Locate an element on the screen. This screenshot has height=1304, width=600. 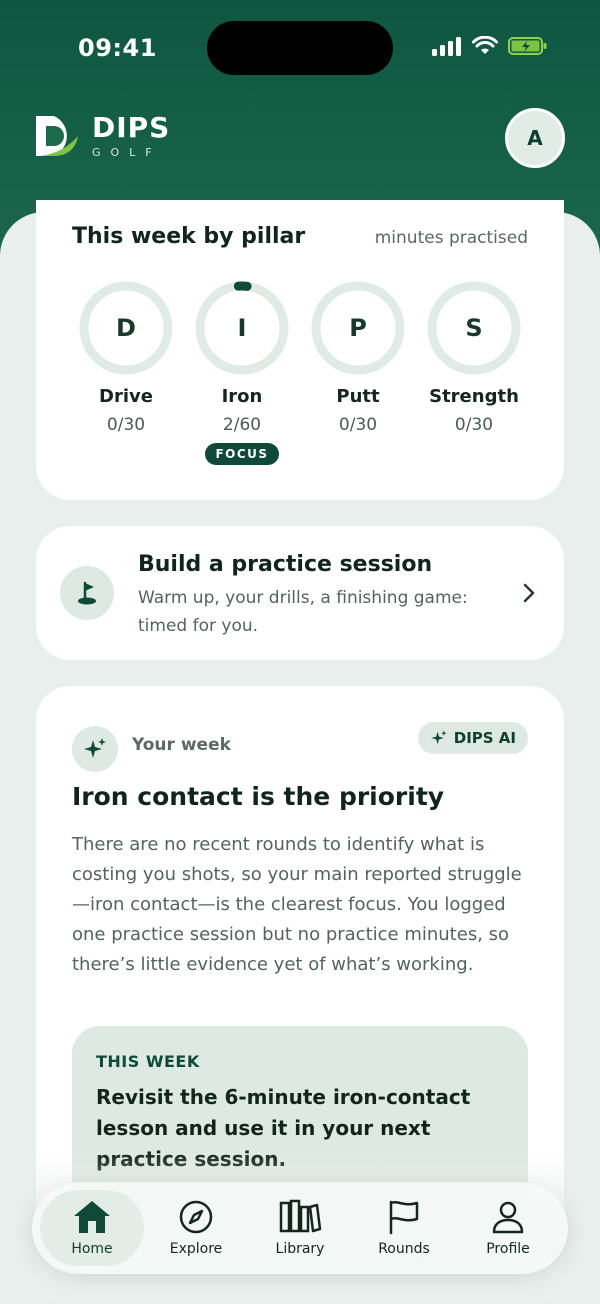
wifi-icon is located at coordinates (485, 45).